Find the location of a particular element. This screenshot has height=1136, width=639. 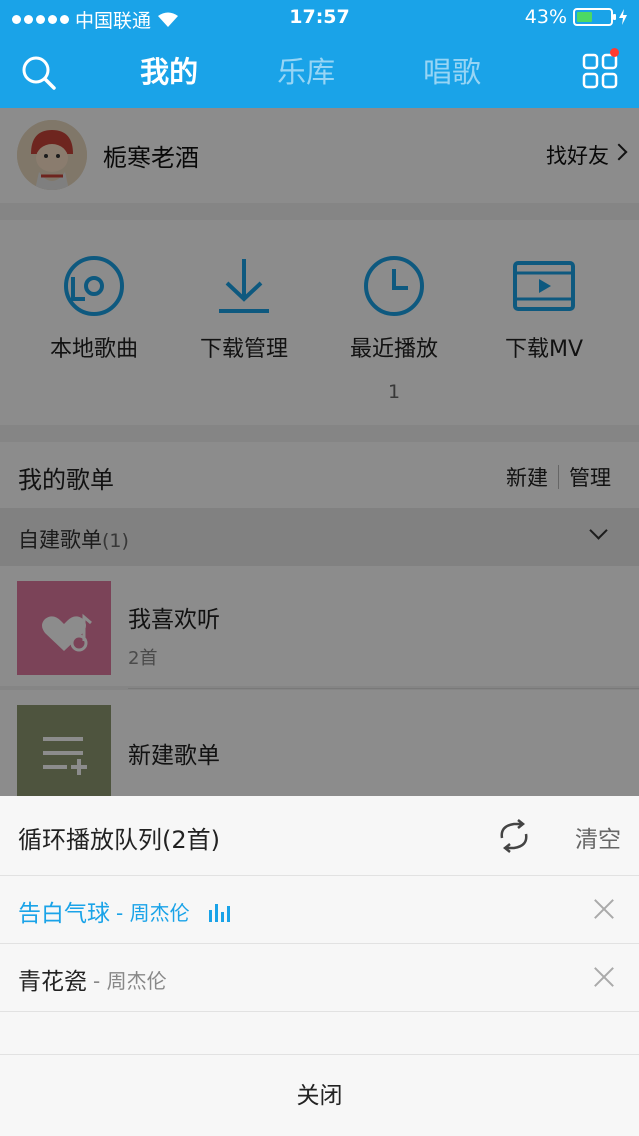

song-title: 告白气球 is located at coordinates (64, 914).